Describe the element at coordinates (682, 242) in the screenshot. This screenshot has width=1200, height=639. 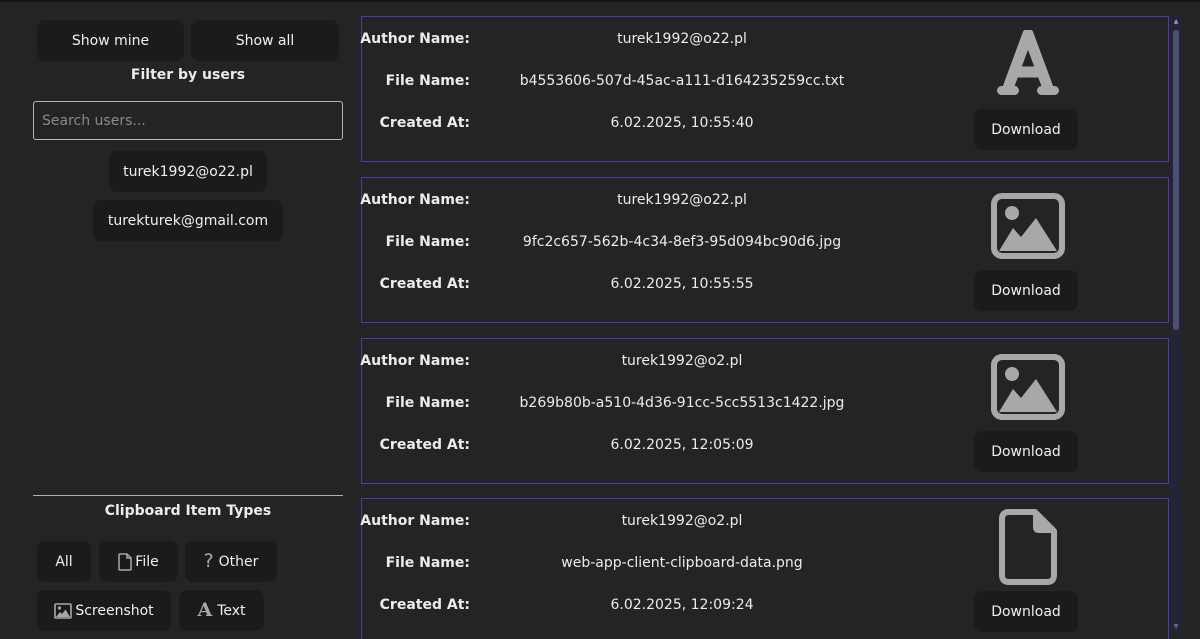
I see `file-name-value: 9fc2c657-562b-4c34-8ef3-95d094bc90d6.jpg` at that location.